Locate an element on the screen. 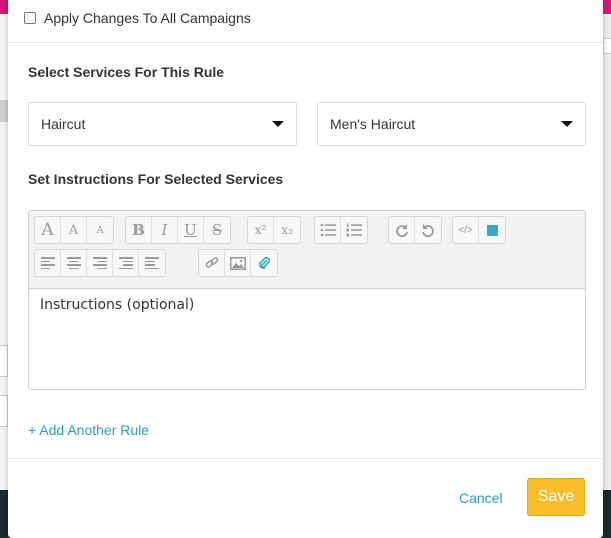  align-right-icon is located at coordinates (99, 263).